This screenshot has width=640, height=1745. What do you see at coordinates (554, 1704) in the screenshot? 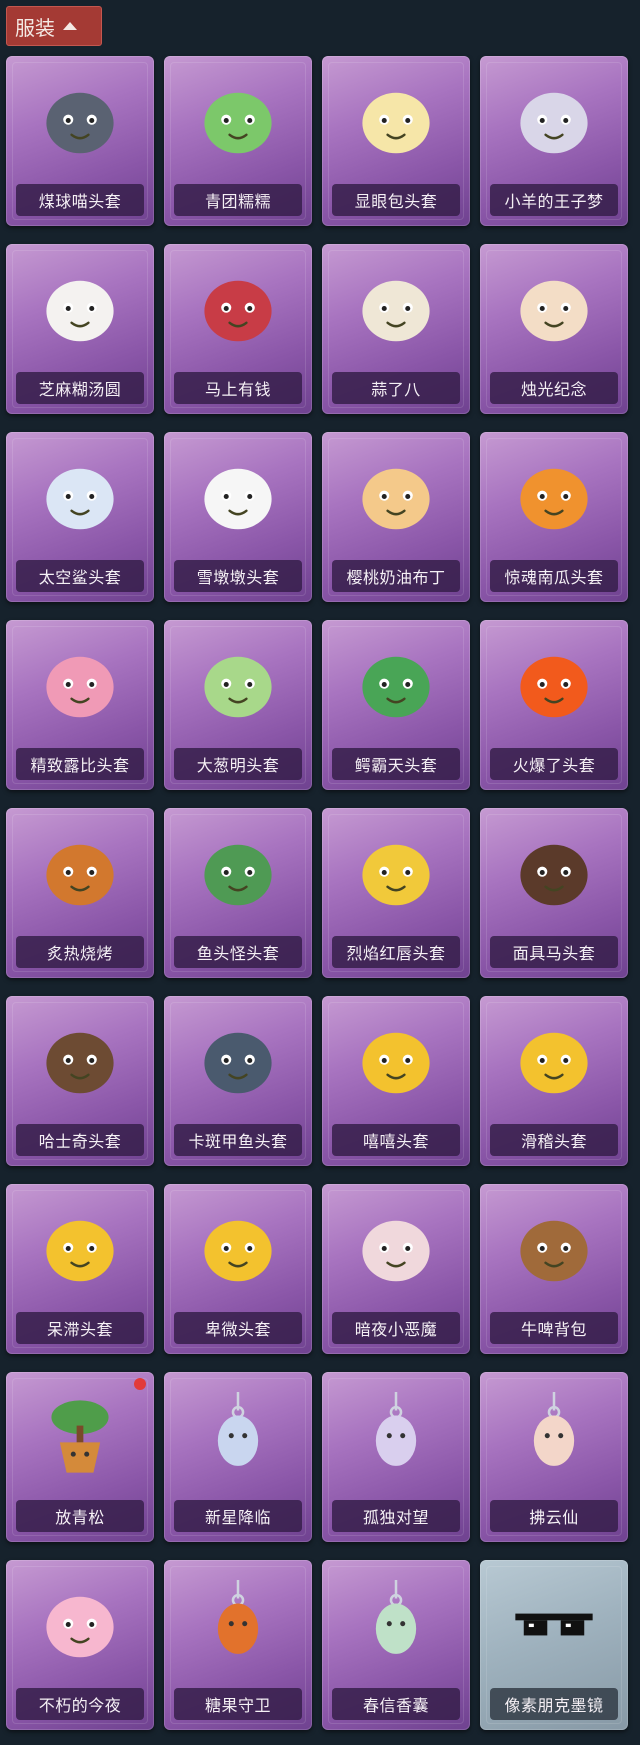
I see `costume-name: 像素朋克墨镜` at bounding box center [554, 1704].